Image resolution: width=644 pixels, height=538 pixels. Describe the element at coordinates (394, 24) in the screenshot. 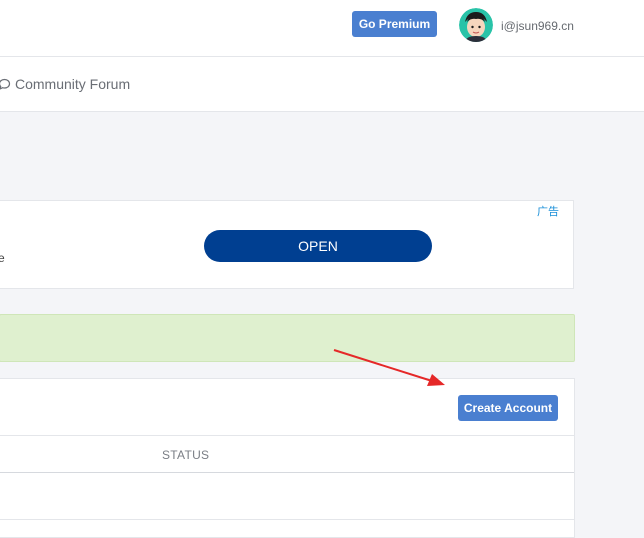

I see `go-premium-button: Go Premium` at that location.